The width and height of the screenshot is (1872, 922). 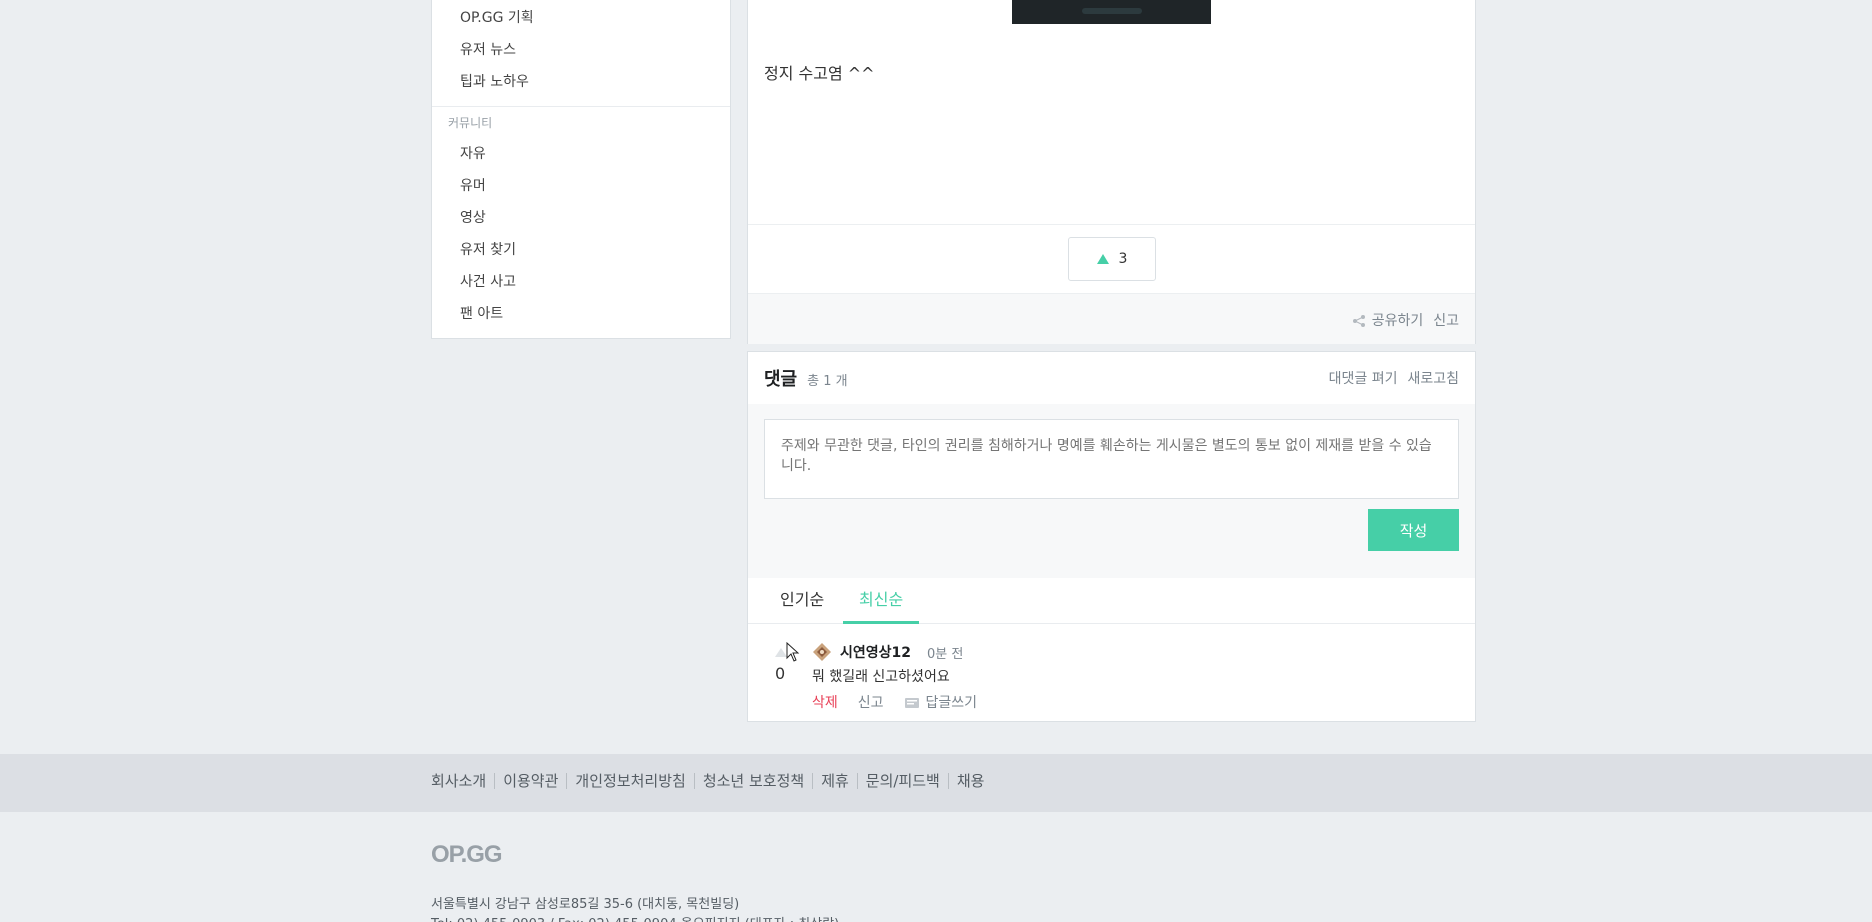 I want to click on comment-reply-button: 답글쓰기, so click(x=941, y=702).